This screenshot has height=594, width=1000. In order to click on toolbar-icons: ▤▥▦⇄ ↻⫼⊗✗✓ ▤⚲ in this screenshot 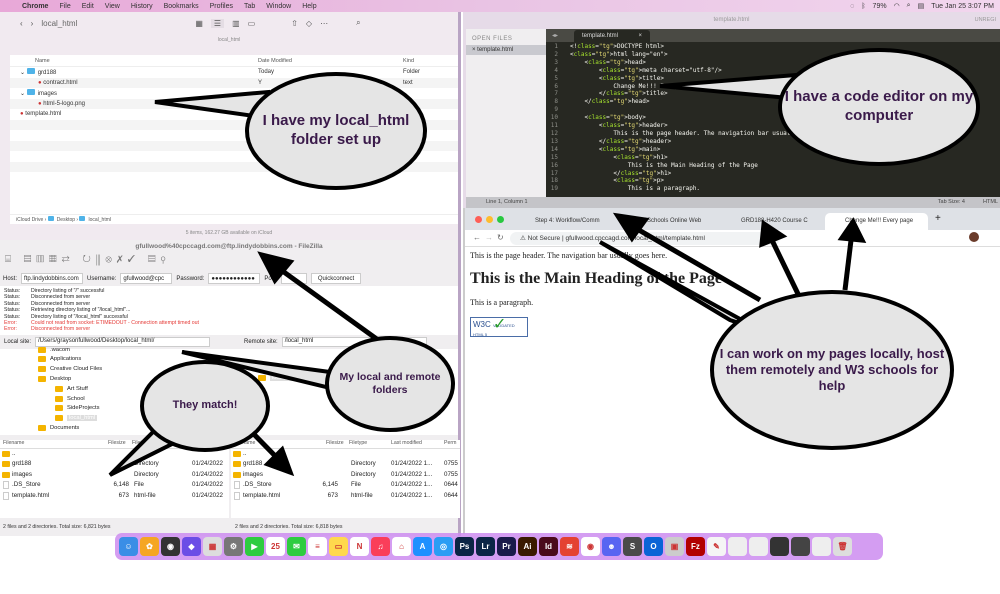, I will do `click(97, 259)`.